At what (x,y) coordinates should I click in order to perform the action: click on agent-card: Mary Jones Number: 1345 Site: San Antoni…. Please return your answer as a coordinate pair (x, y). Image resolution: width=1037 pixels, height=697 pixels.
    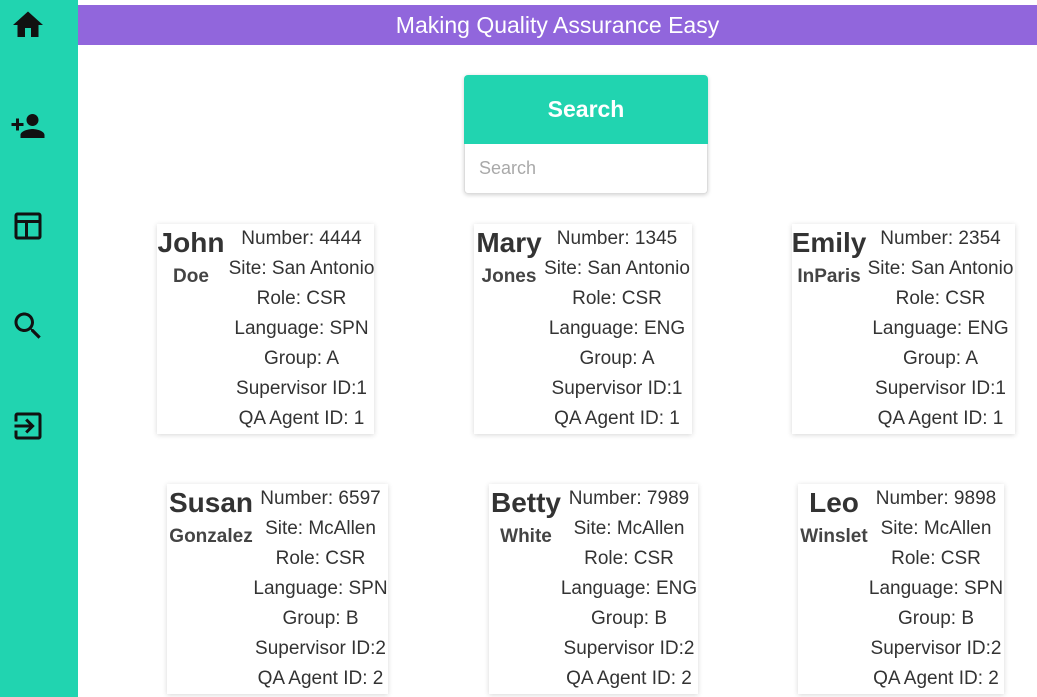
    Looking at the image, I should click on (583, 329).